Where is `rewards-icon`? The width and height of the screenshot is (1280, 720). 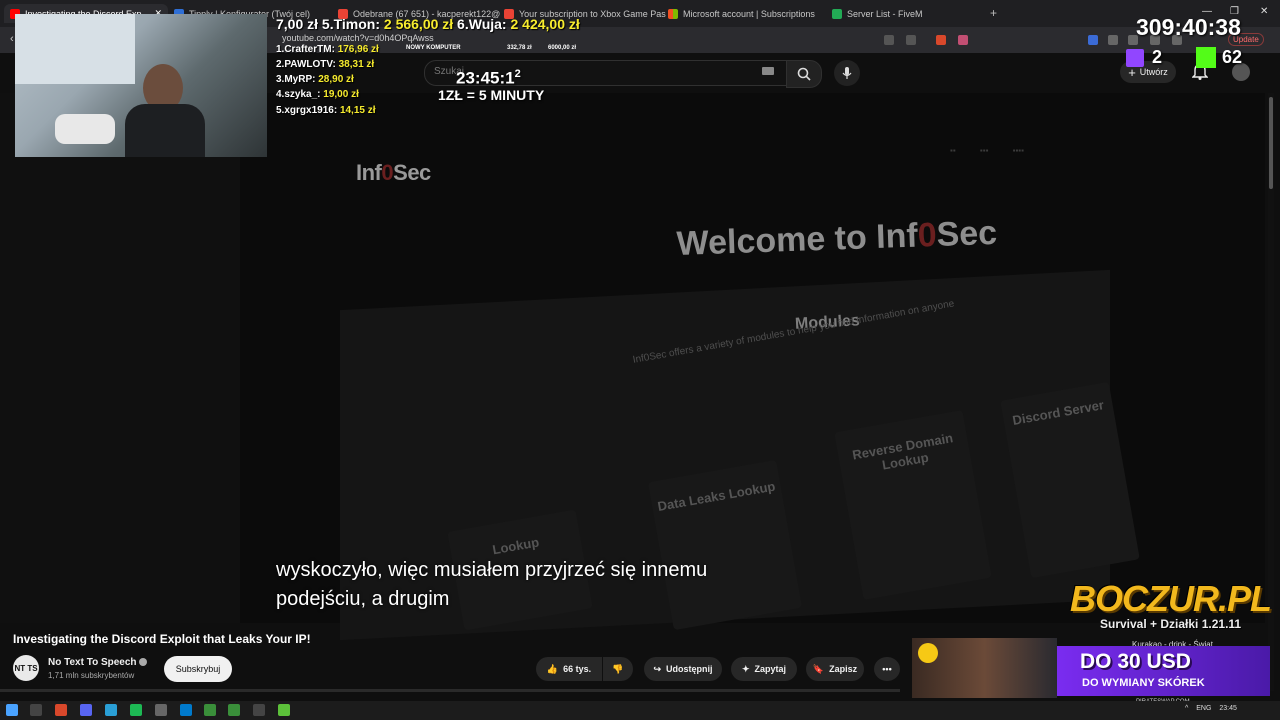 rewards-icon is located at coordinates (963, 40).